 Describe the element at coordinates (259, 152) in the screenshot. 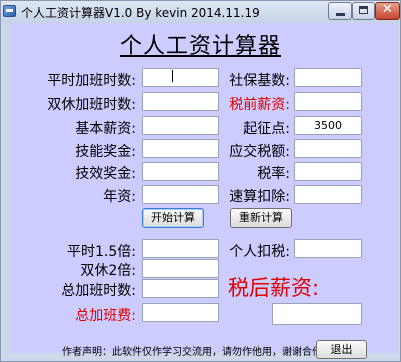

I see `label-taxable-amount: 应交税额:` at that location.